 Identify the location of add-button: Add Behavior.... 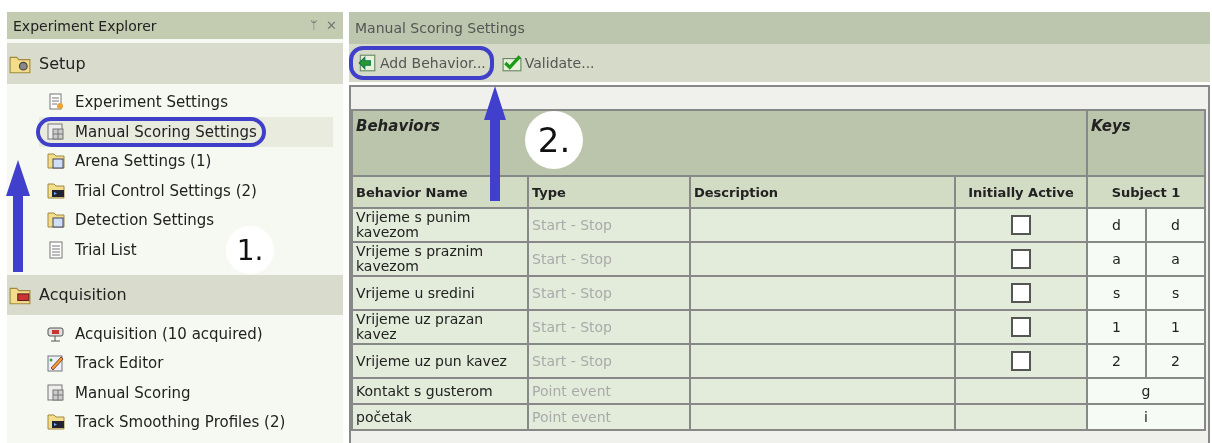
(421, 63).